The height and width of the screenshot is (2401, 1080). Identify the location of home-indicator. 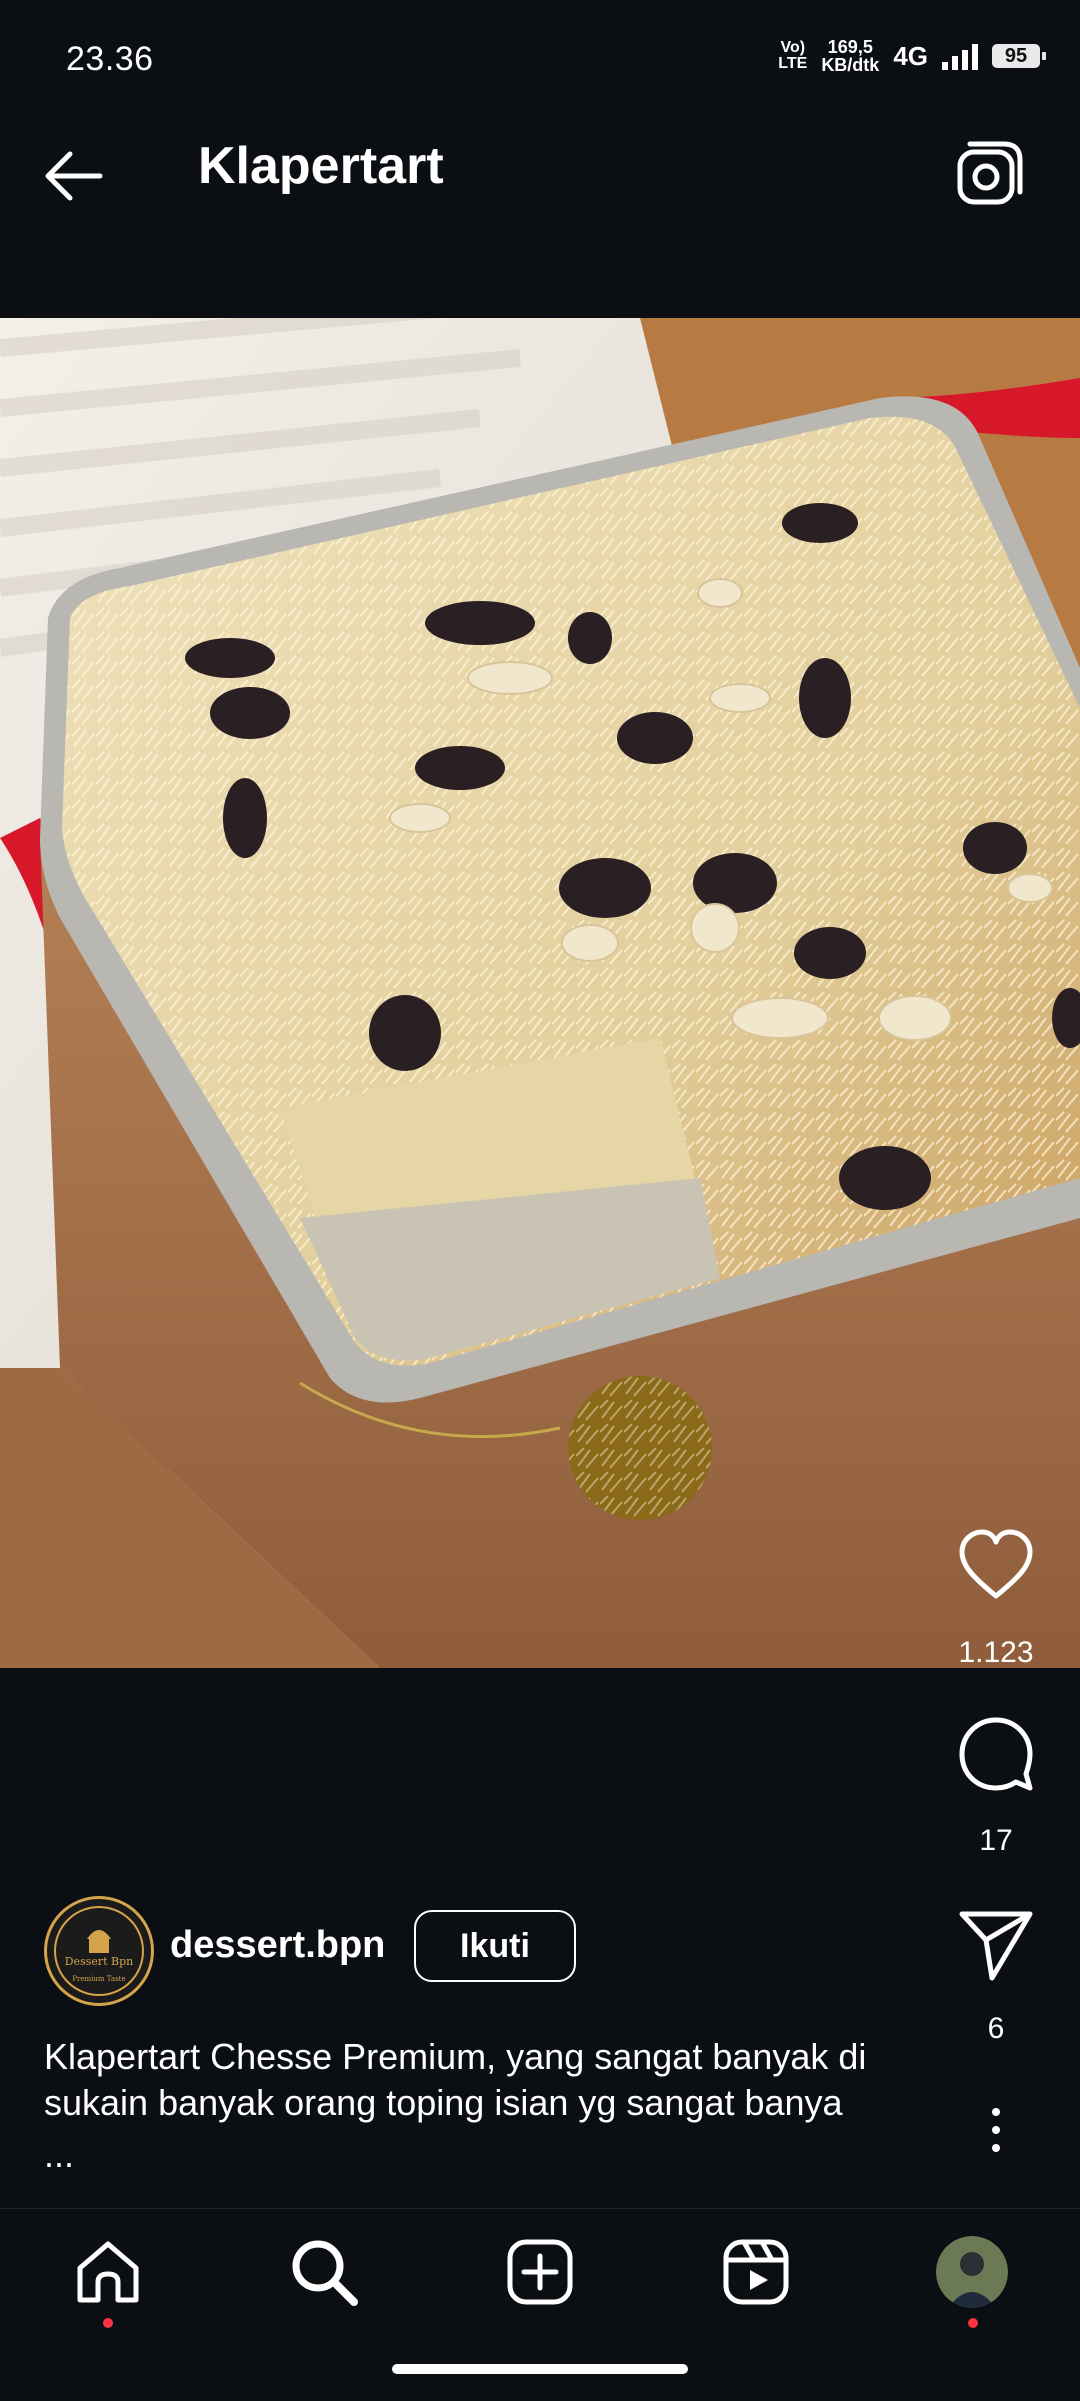
(540, 2369).